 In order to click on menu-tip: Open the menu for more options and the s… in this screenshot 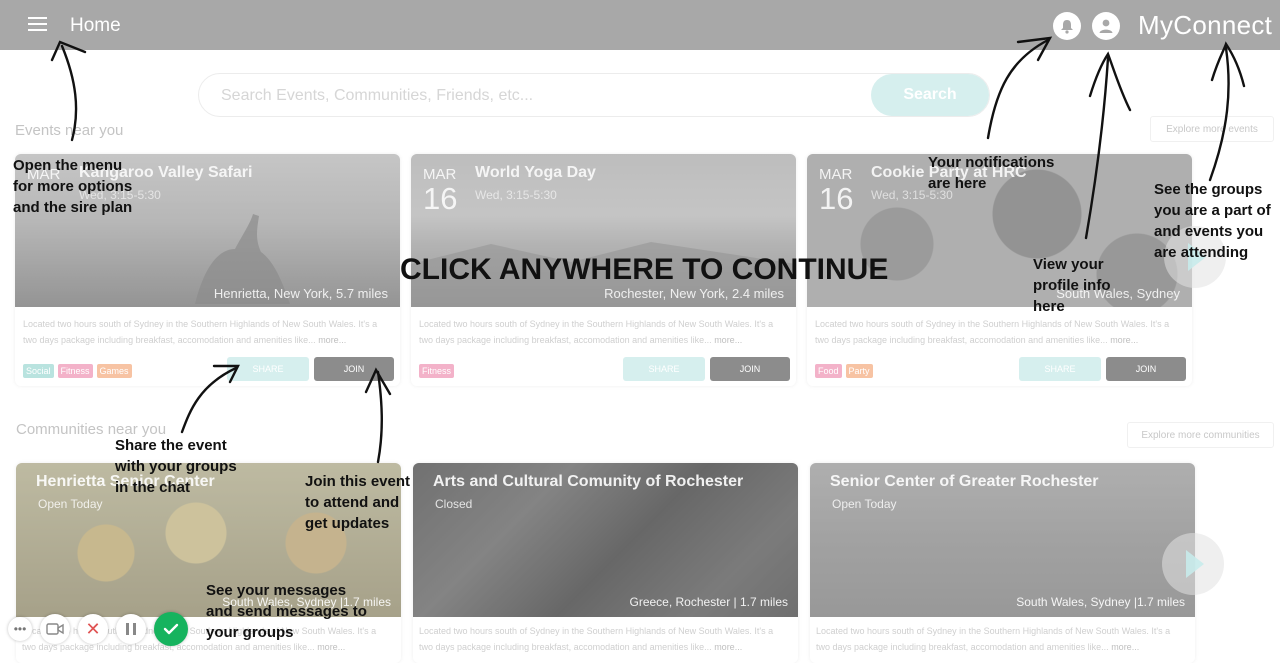, I will do `click(73, 186)`.